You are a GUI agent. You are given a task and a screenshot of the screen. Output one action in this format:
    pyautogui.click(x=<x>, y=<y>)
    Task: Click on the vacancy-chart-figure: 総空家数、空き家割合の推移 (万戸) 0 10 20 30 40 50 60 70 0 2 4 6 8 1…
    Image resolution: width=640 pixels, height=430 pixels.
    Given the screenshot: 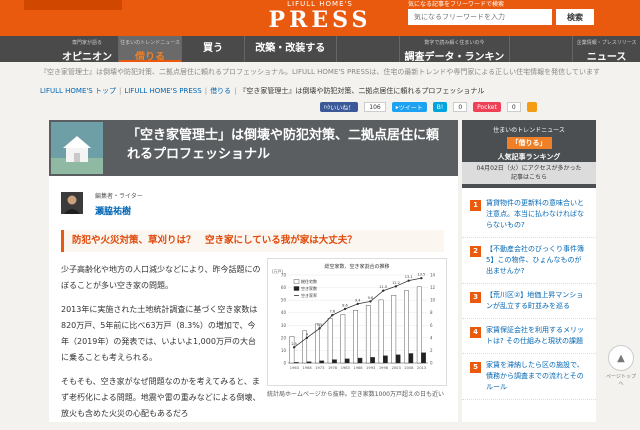 What is the action you would take?
    pyautogui.click(x=357, y=322)
    